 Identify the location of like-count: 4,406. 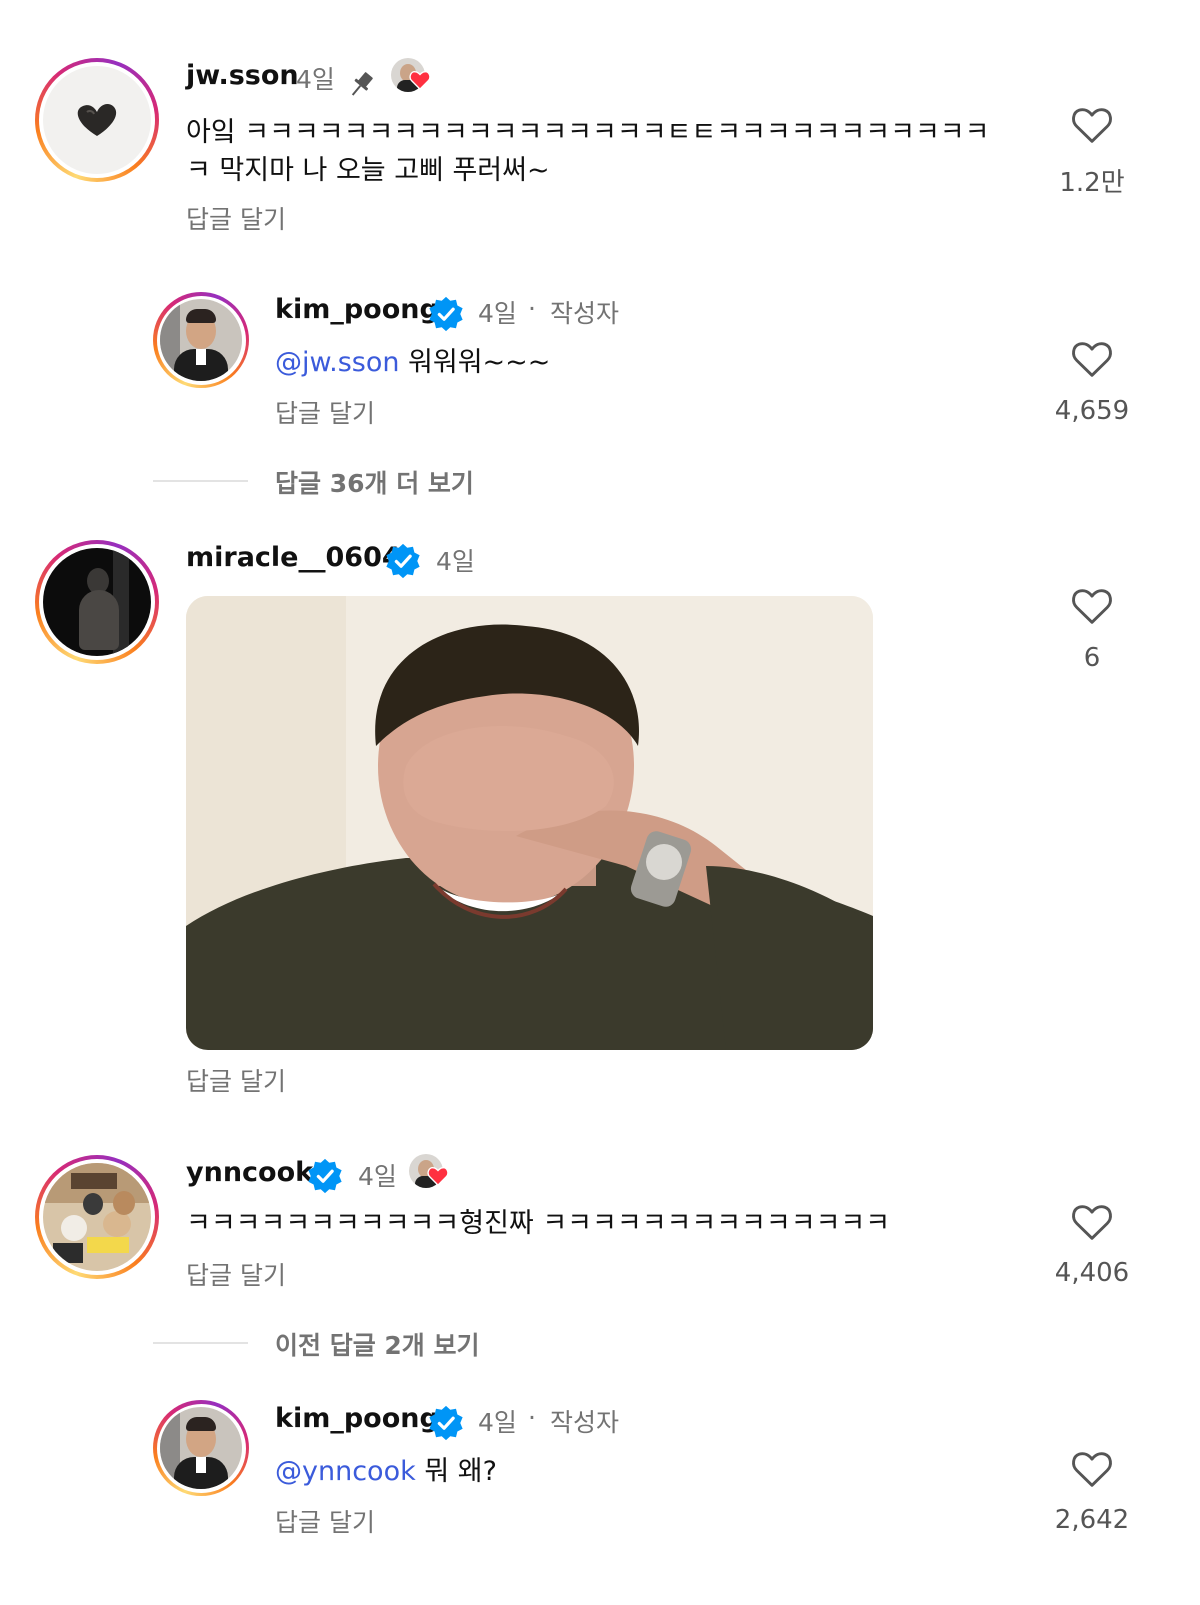
(1092, 1273).